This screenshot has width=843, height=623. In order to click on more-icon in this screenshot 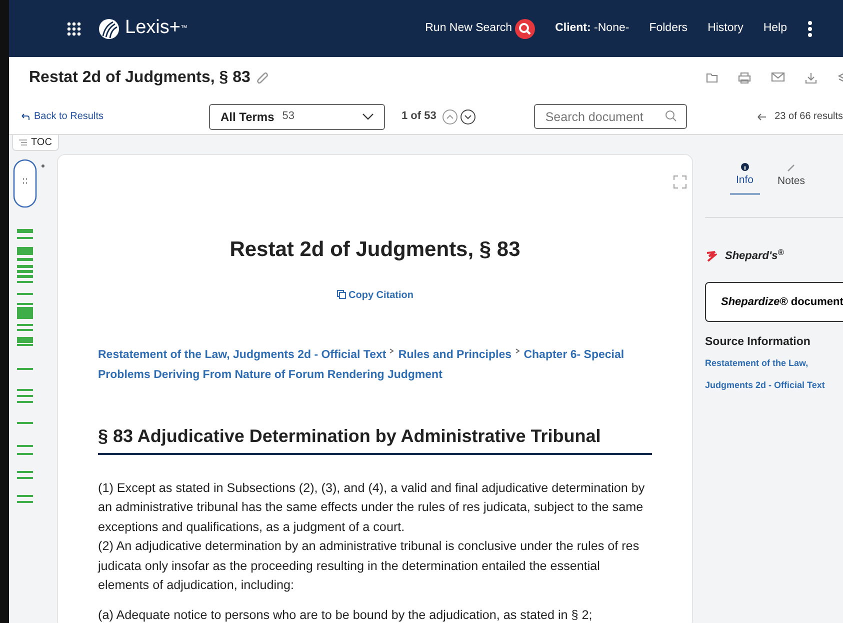, I will do `click(810, 29)`.